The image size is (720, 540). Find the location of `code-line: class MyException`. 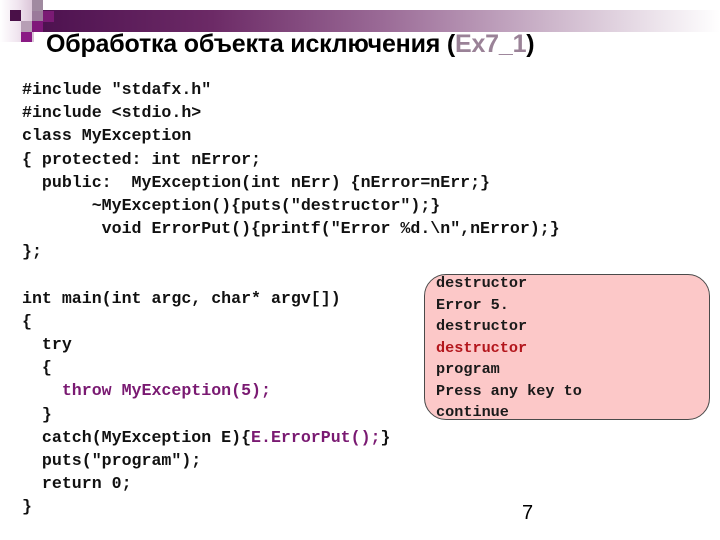

code-line: class MyException is located at coordinates (107, 136).